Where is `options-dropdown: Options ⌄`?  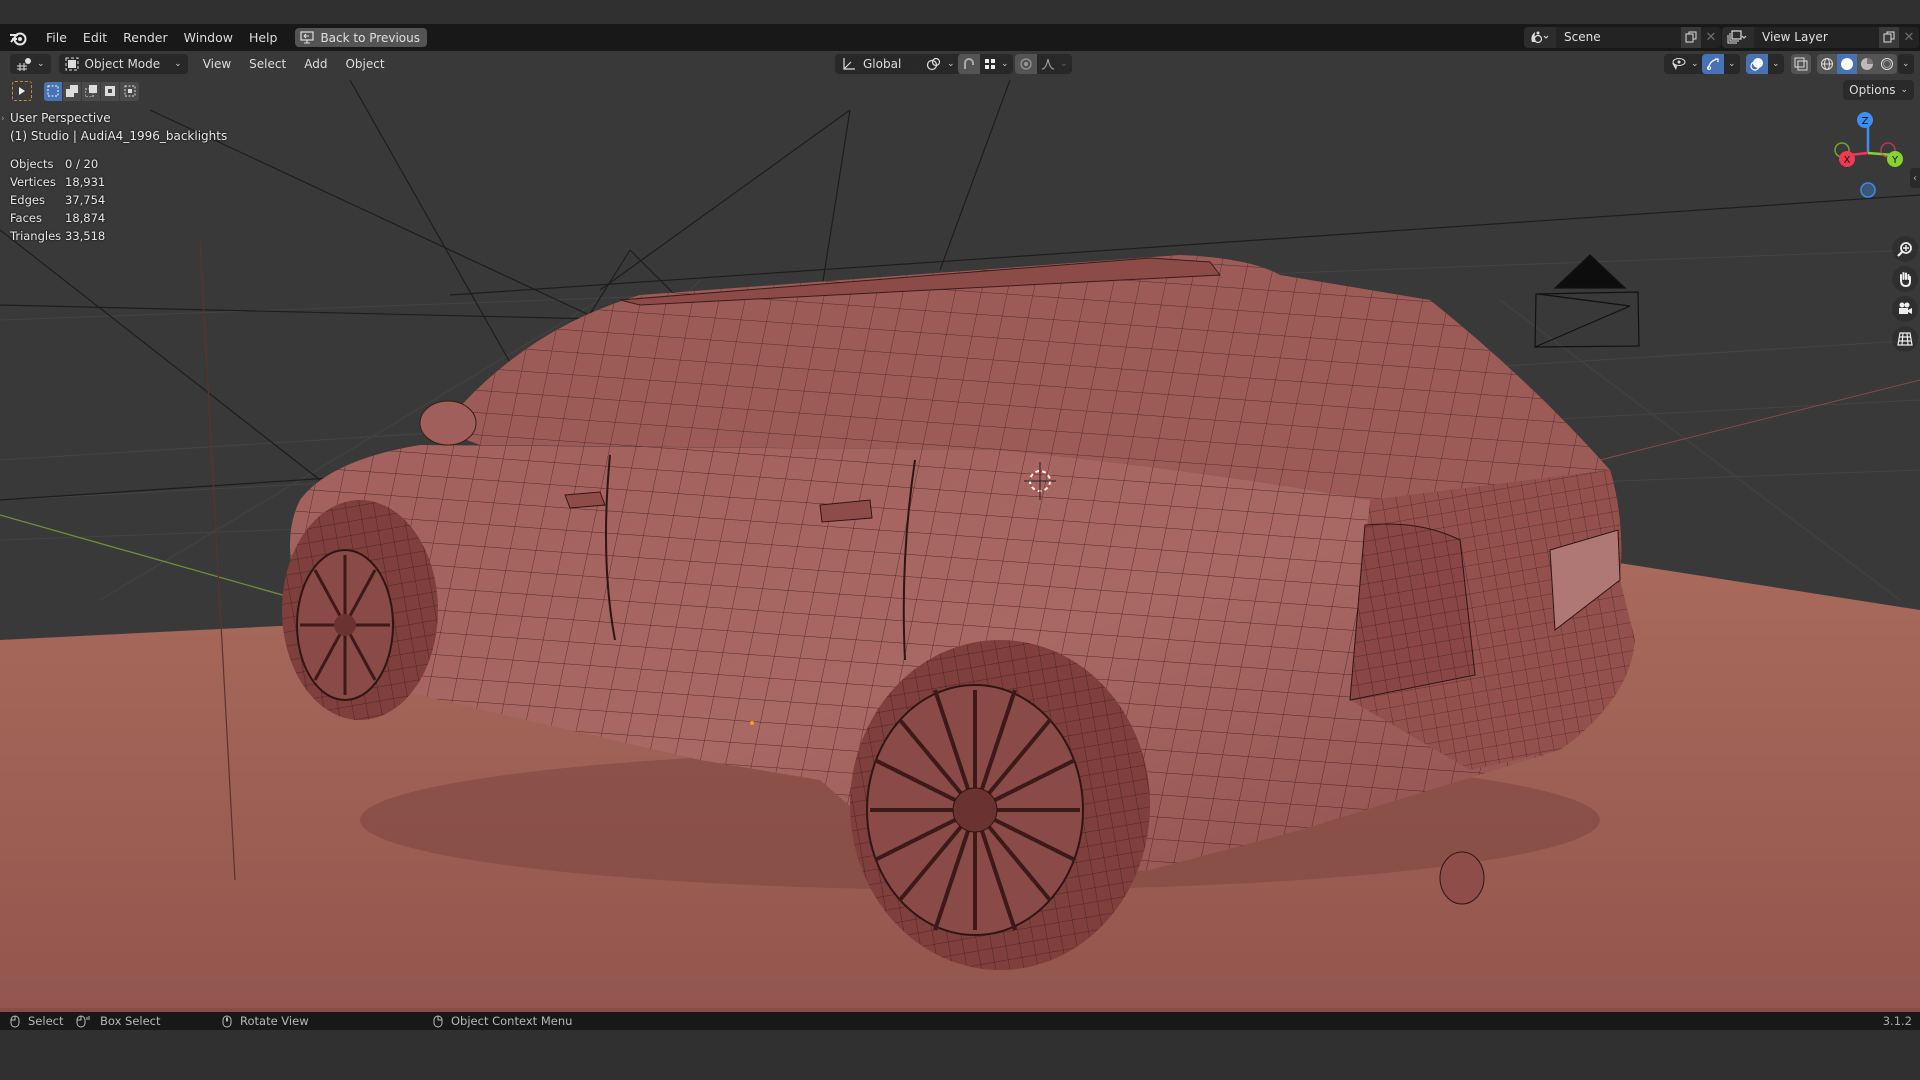
options-dropdown: Options ⌄ is located at coordinates (1878, 90).